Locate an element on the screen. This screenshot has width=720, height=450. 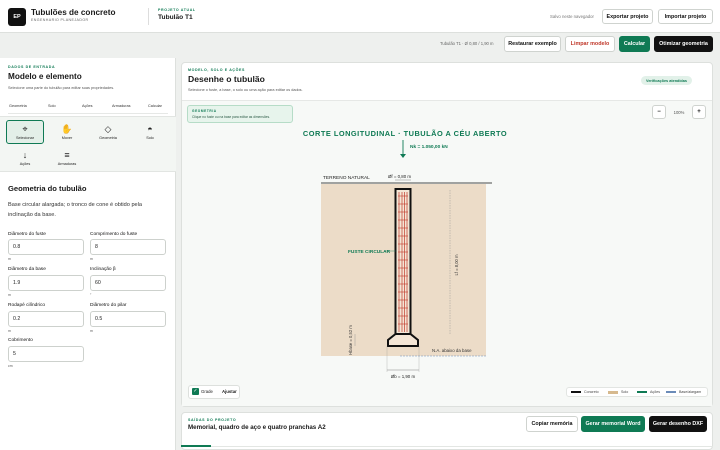
field-label-diametro-fuste: Diâmetro do fuste is located at coordinates (27, 234).